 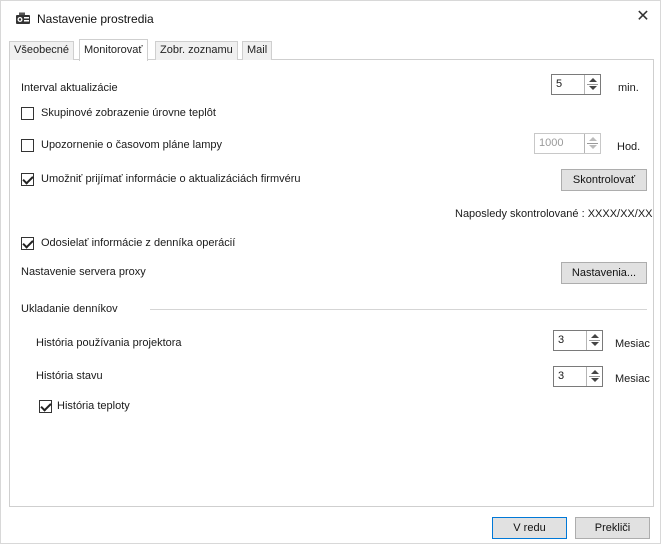 What do you see at coordinates (128, 113) in the screenshot?
I see `group-temp-label: Skupinové zobrazenie úrovne teplôt` at bounding box center [128, 113].